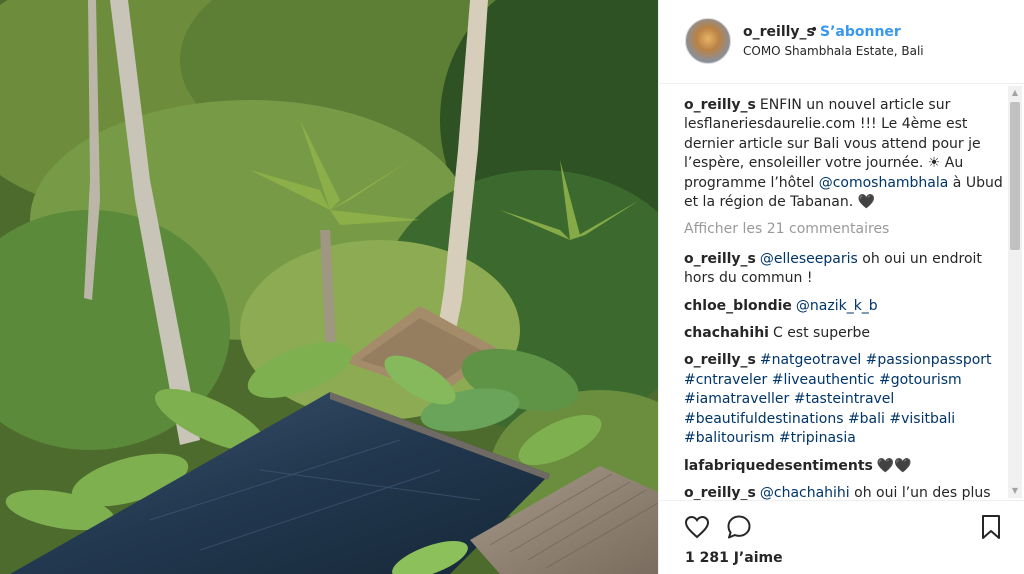  Describe the element at coordinates (778, 466) in the screenshot. I see `comment-username: lafabriquedesentiments` at that location.